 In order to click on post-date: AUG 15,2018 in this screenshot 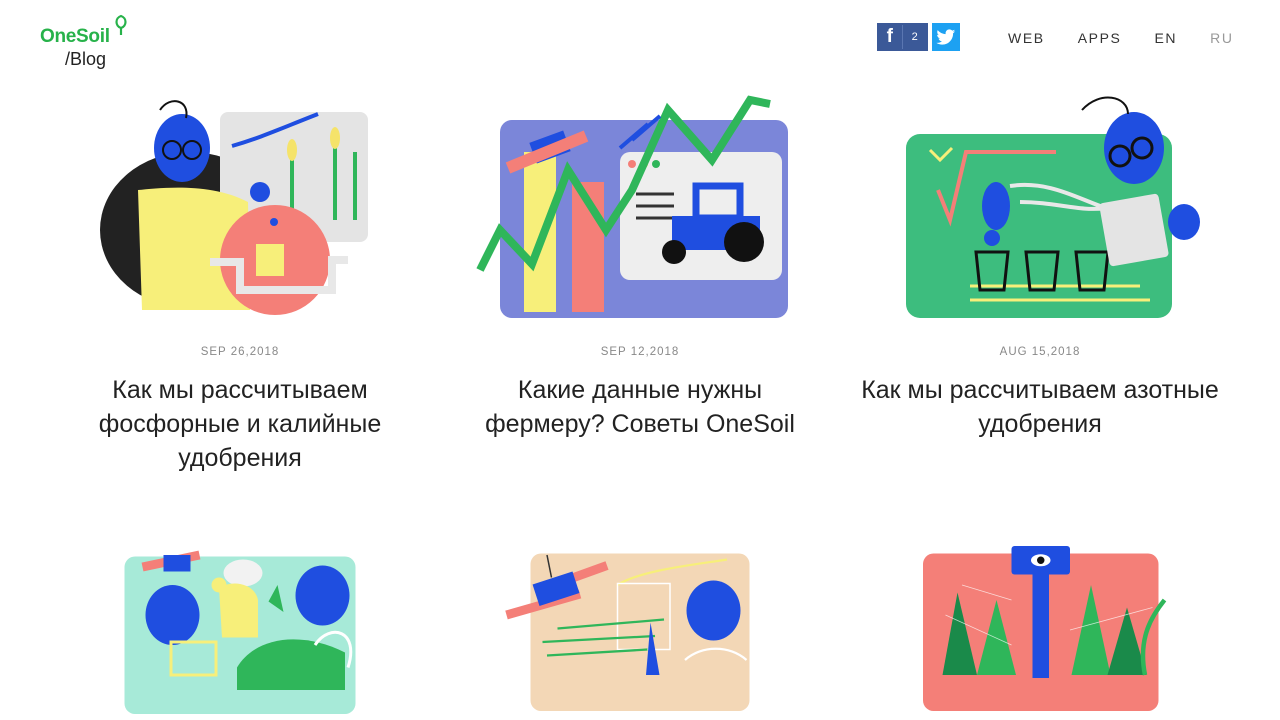, I will do `click(1040, 352)`.